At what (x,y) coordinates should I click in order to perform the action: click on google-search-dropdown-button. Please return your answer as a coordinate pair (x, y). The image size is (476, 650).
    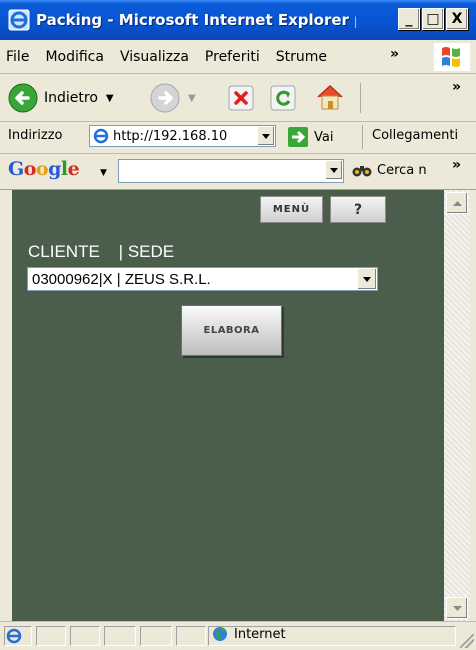
    Looking at the image, I should click on (334, 170).